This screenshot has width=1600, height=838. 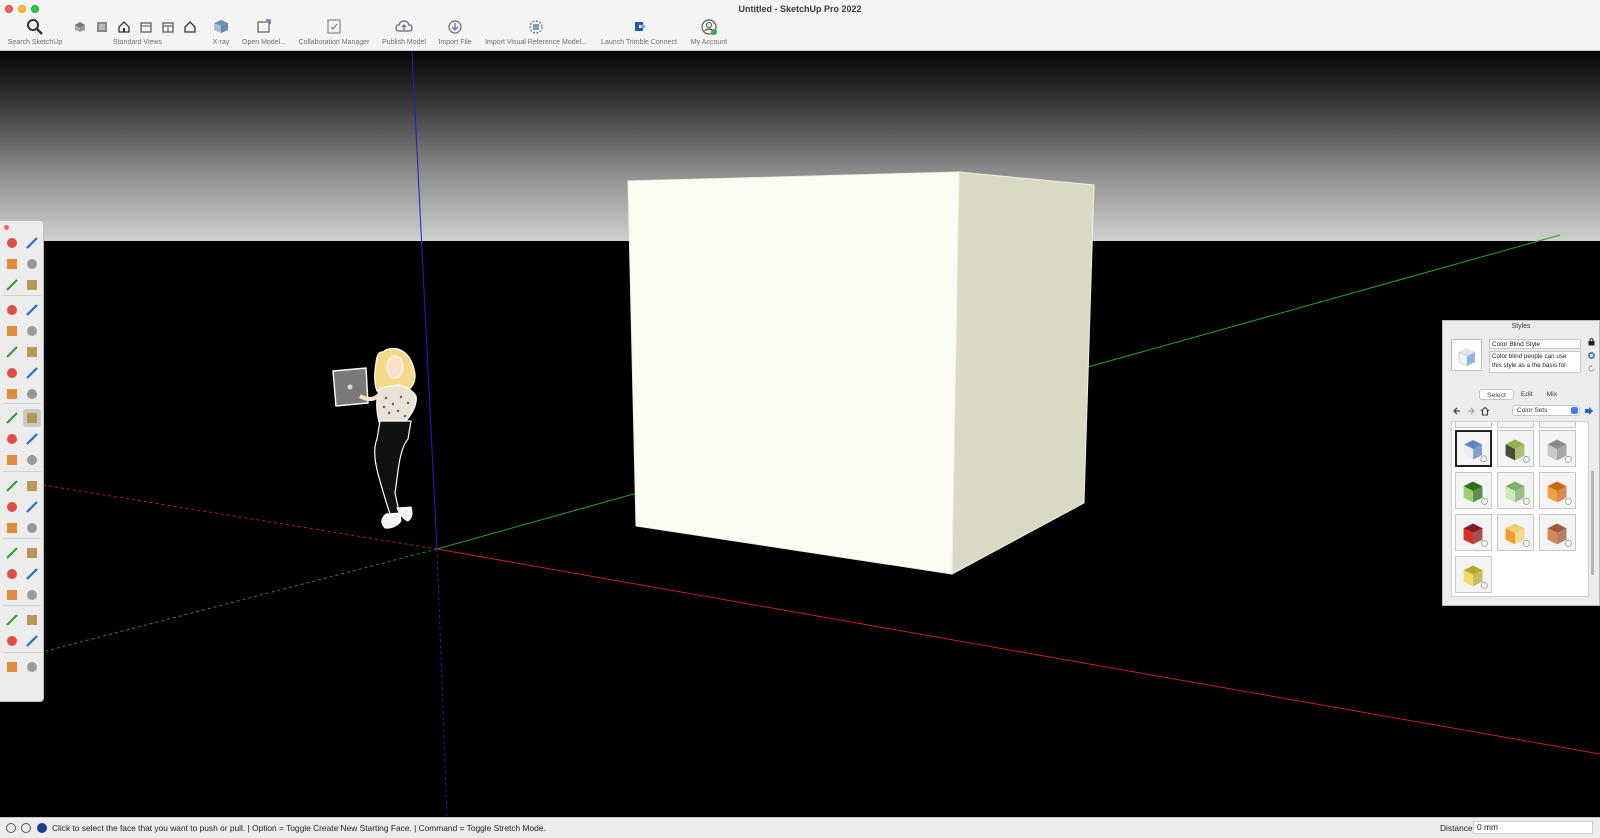 I want to click on styles-panel-title: Styles, so click(x=1521, y=326).